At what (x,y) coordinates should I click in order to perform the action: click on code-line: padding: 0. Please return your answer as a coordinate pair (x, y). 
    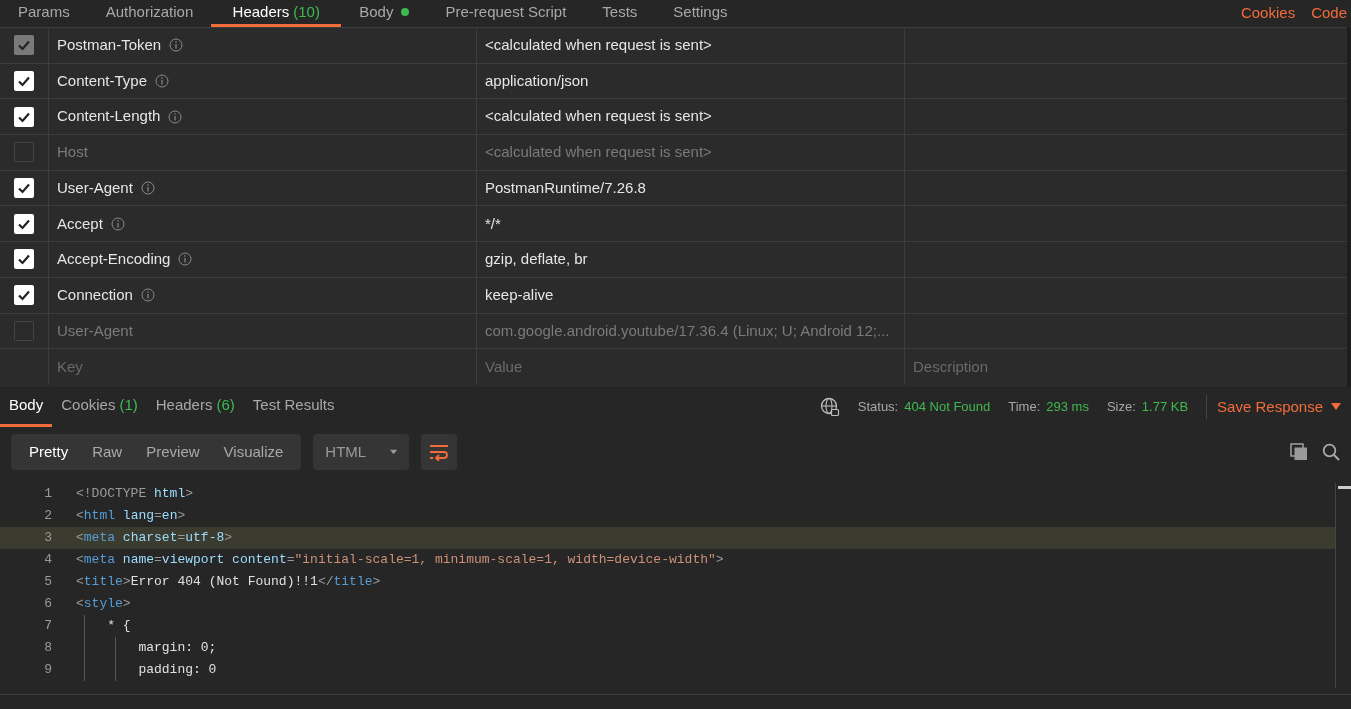
    Looking at the image, I should click on (177, 670).